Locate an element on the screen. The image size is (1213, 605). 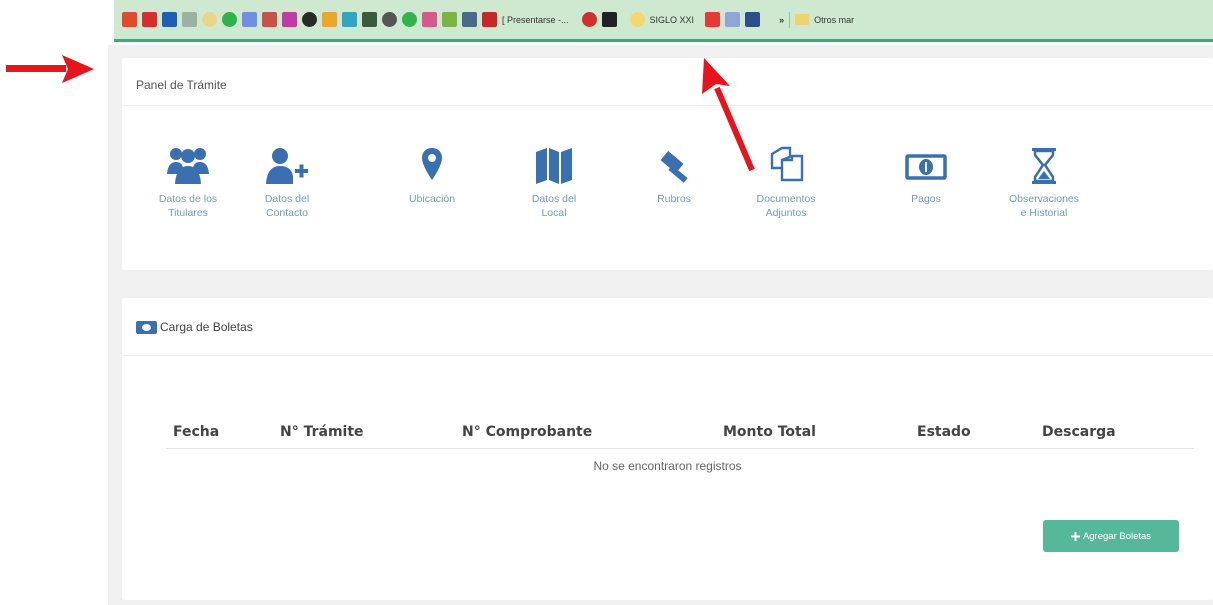
boletas-header: Carga de Boletas is located at coordinates (194, 327).